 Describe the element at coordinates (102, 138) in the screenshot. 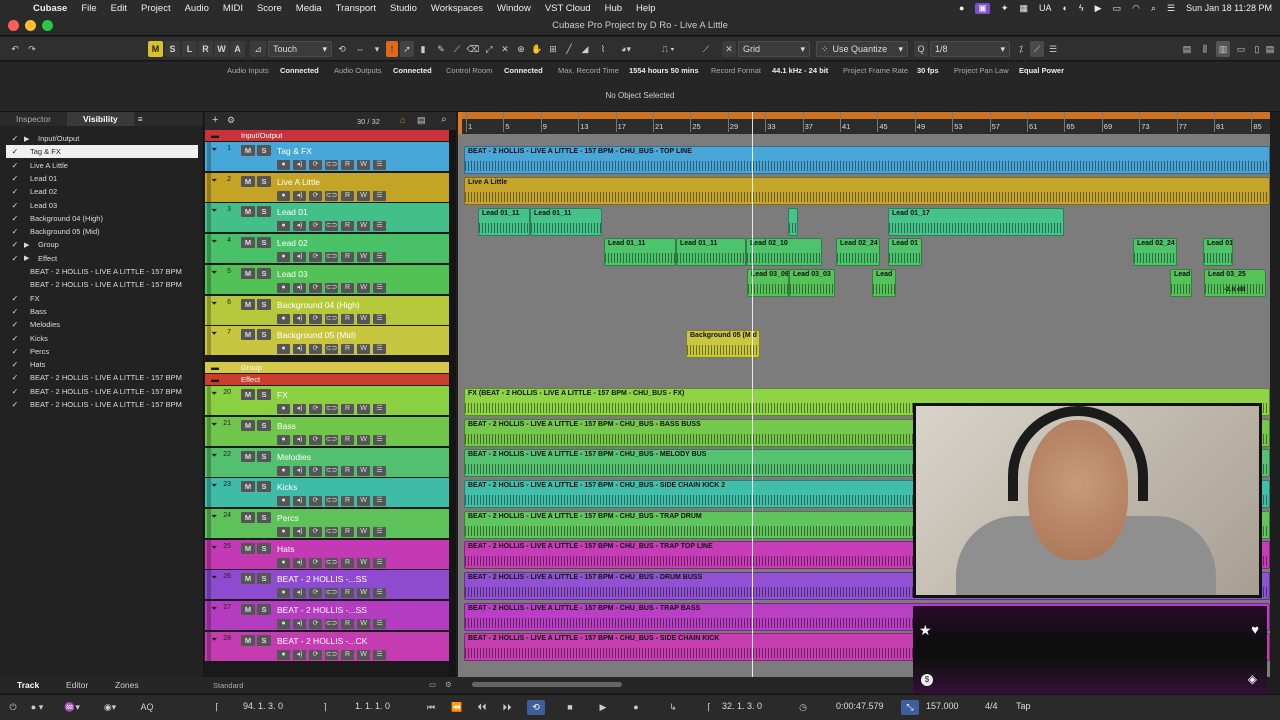

I see `visibility-item: ✓ ▶ Input/Output` at that location.